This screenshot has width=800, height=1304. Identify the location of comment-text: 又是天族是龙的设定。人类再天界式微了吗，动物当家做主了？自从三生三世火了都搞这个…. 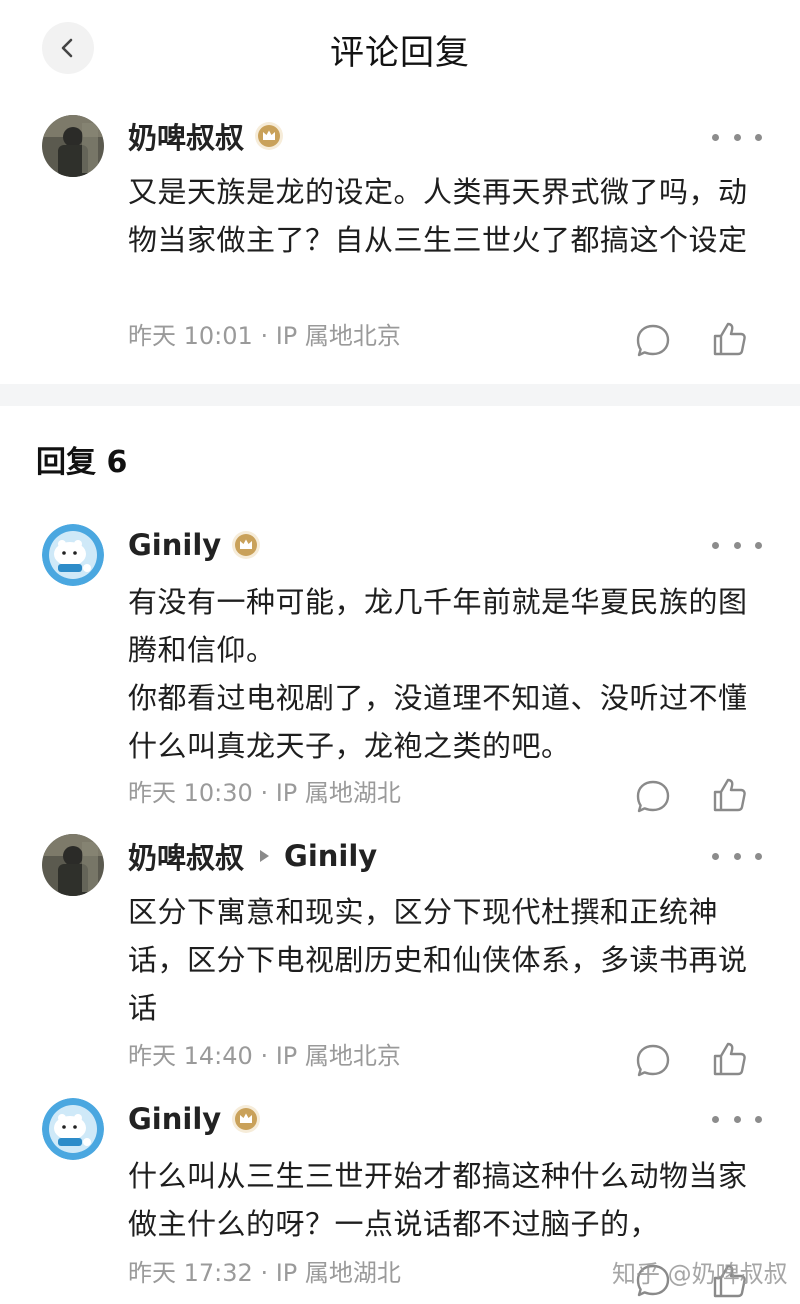
(438, 216).